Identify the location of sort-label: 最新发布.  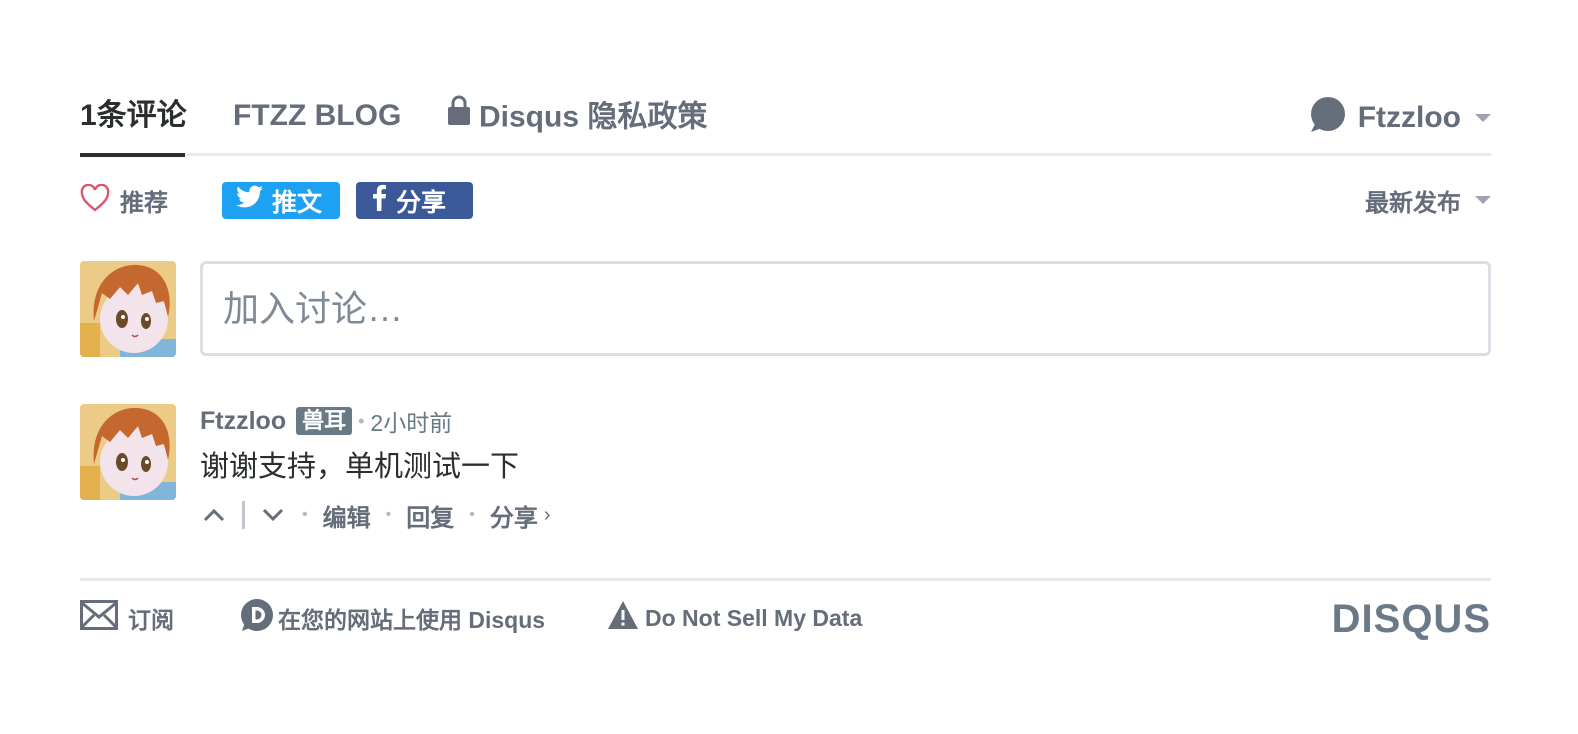
(1413, 203).